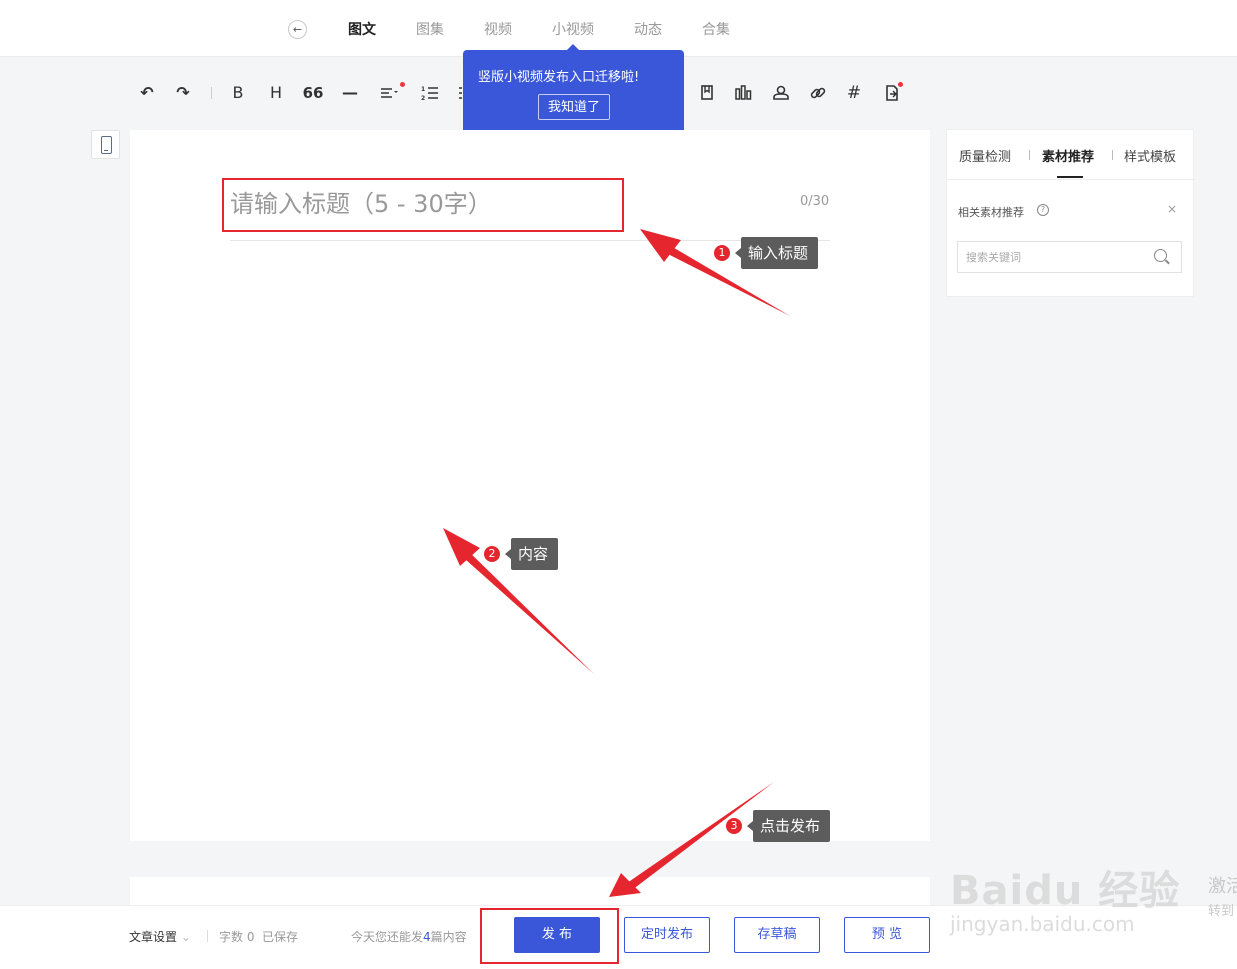  I want to click on migration-tooltip: 竖版小视频发布入口迁移啦! 我知道了, so click(573, 91).